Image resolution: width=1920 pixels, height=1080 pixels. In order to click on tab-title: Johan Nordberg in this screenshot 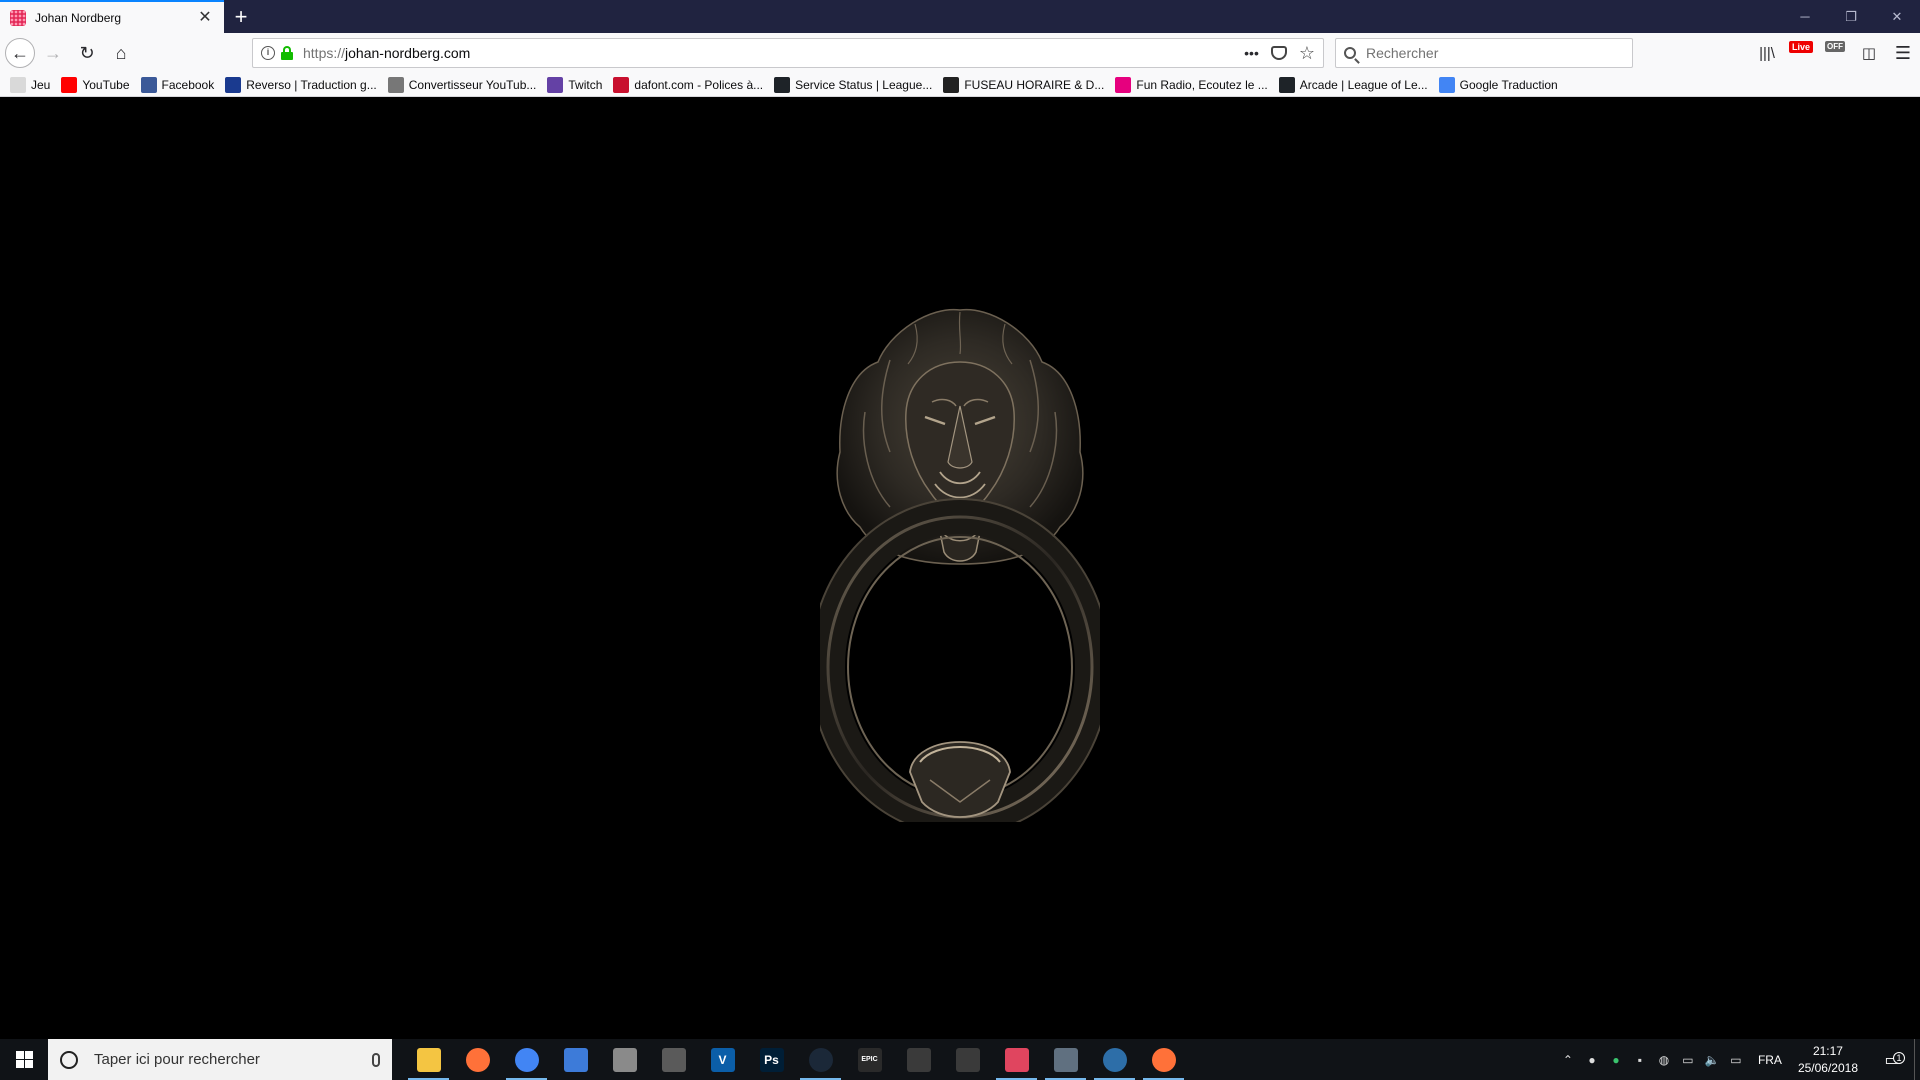, I will do `click(78, 17)`.